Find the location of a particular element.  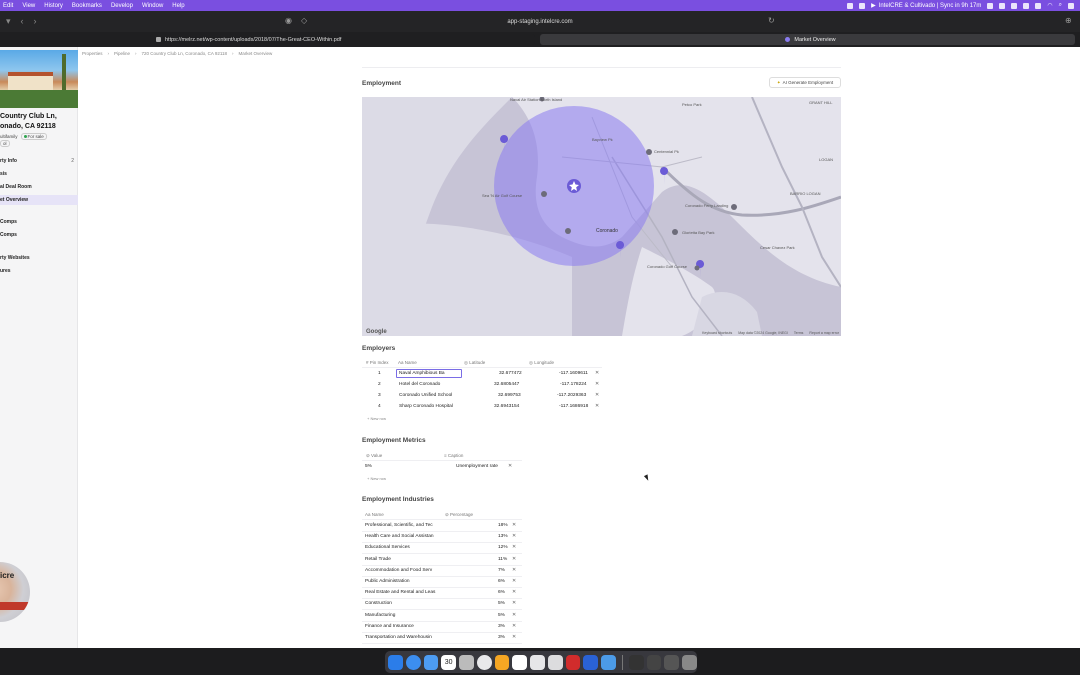

map-label-centennial: Centennial Pk is located at coordinates (666, 151).